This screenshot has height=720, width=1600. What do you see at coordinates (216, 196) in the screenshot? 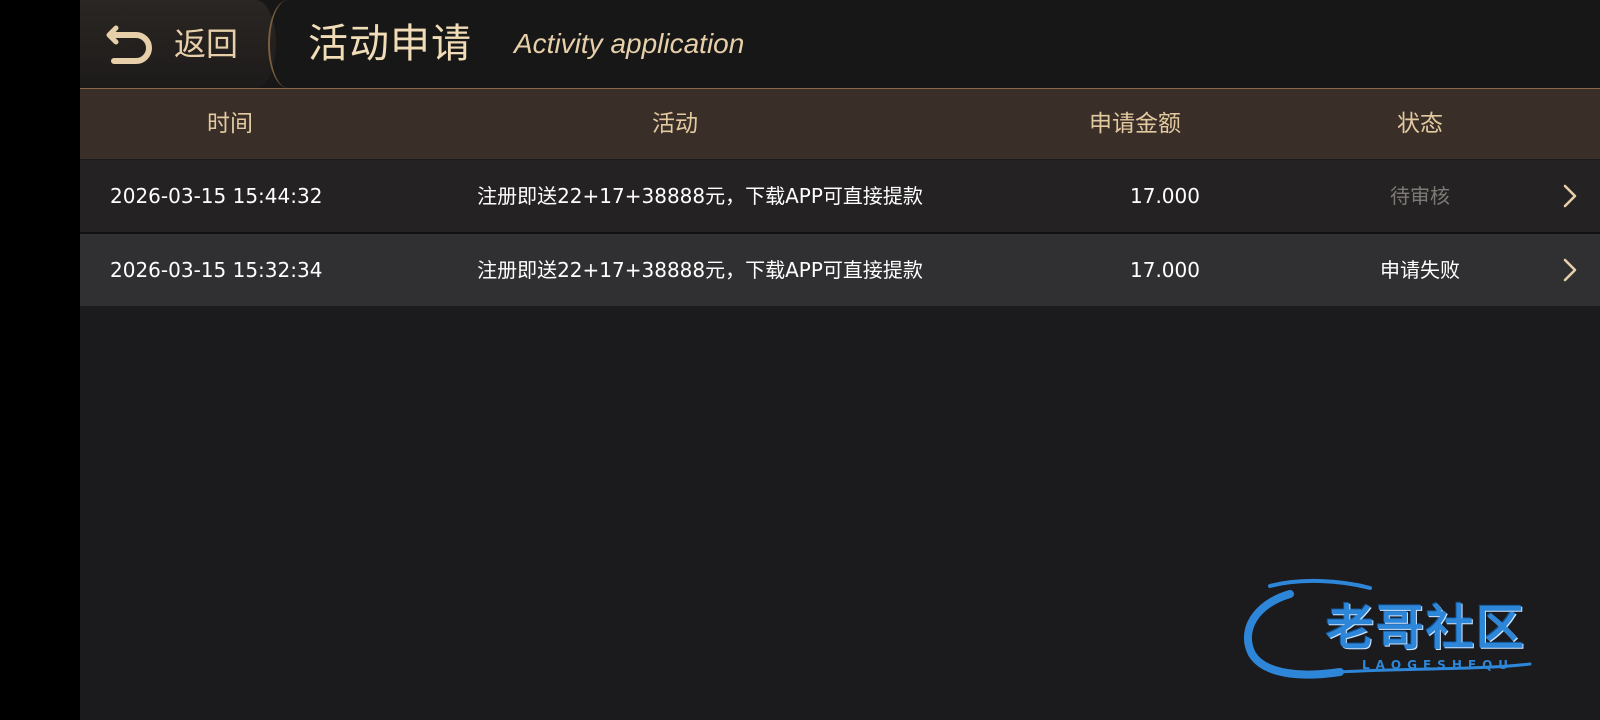
I see `row-time: 2026-03-15 15:44:32` at bounding box center [216, 196].